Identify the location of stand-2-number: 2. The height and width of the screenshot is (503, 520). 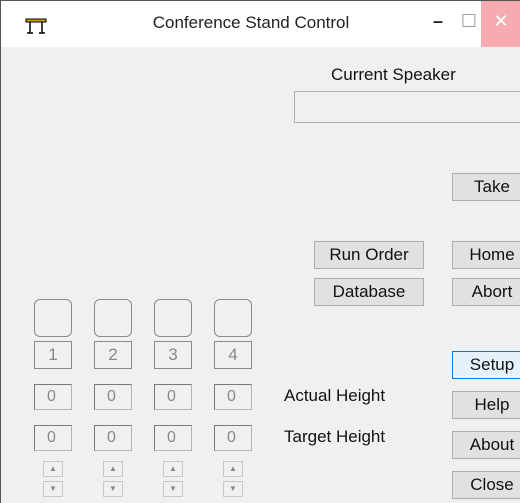
(113, 355).